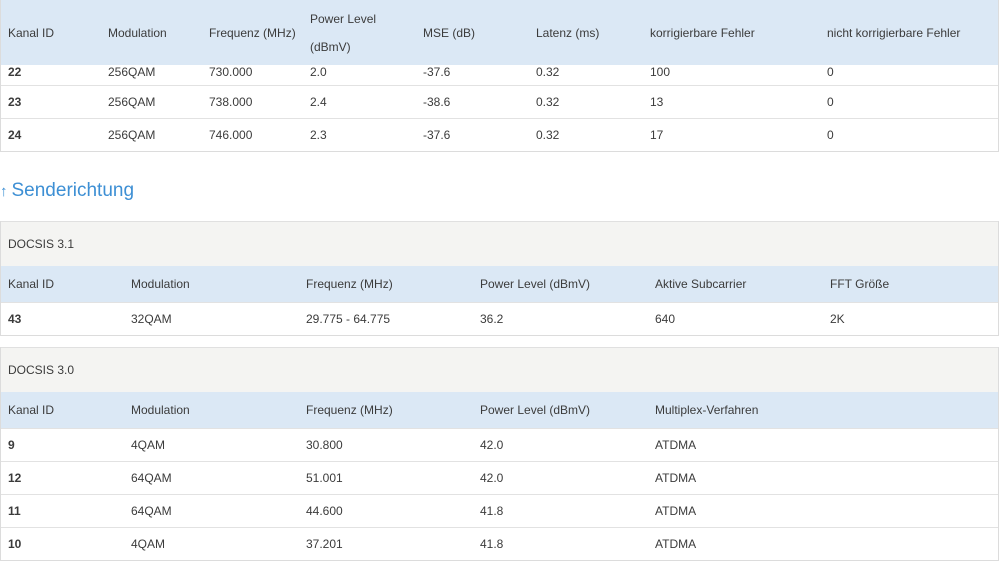 This screenshot has height=563, width=999. I want to click on cell-frequenz: 51.001, so click(324, 478).